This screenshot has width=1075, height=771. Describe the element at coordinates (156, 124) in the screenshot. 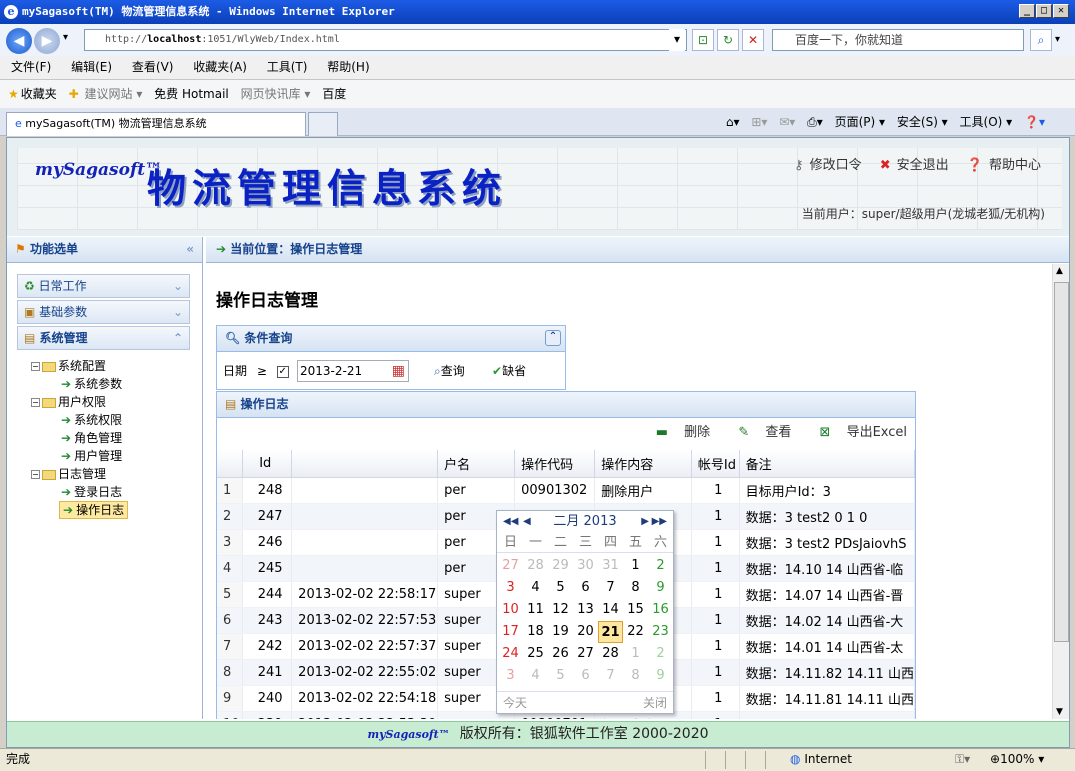

I see `browser-tab-active: e mySagasoft(TM) 物流管理信息系统` at that location.